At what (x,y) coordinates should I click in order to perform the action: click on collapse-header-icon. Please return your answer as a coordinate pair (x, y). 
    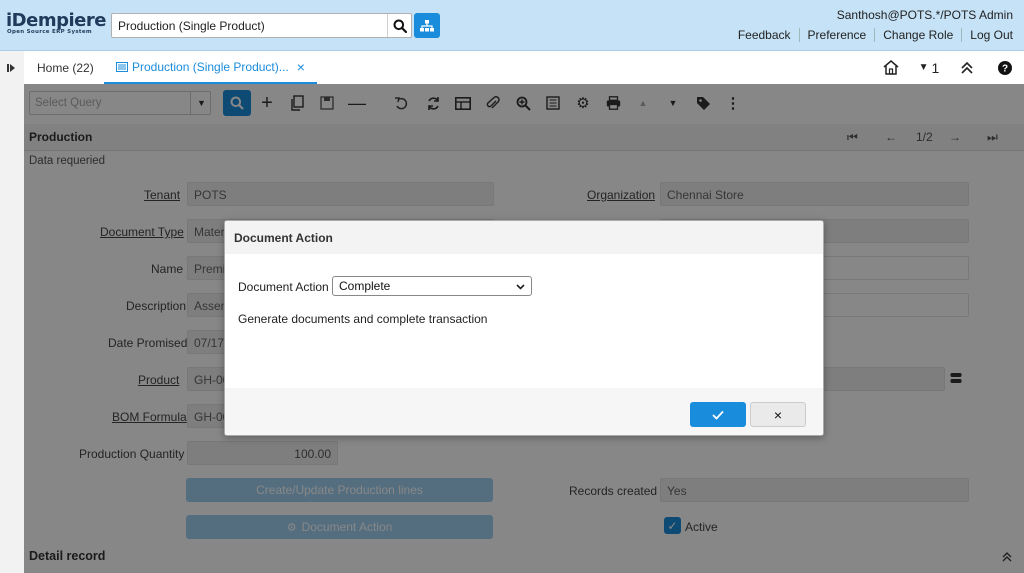
    Looking at the image, I should click on (967, 67).